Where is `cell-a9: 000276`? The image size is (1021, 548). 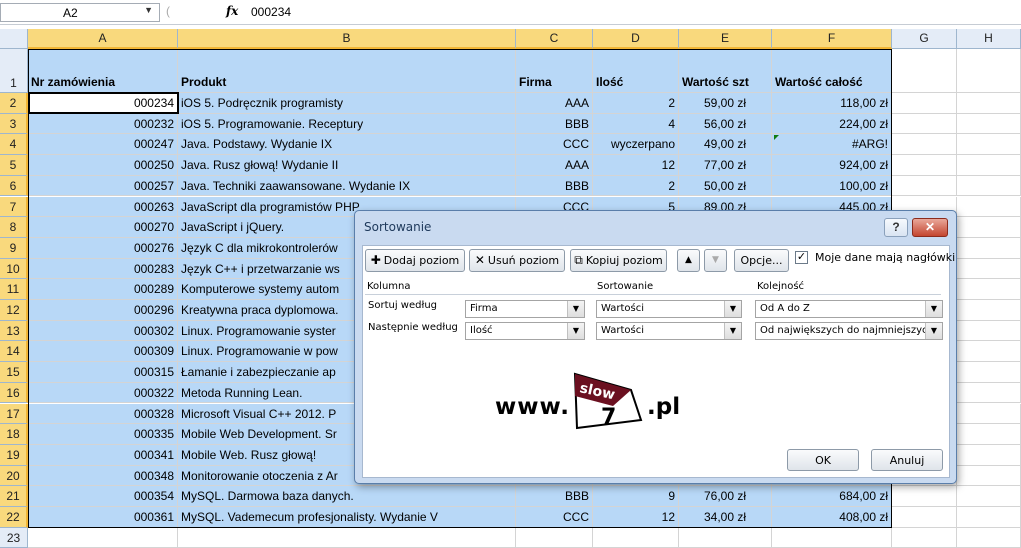 cell-a9: 000276 is located at coordinates (103, 248).